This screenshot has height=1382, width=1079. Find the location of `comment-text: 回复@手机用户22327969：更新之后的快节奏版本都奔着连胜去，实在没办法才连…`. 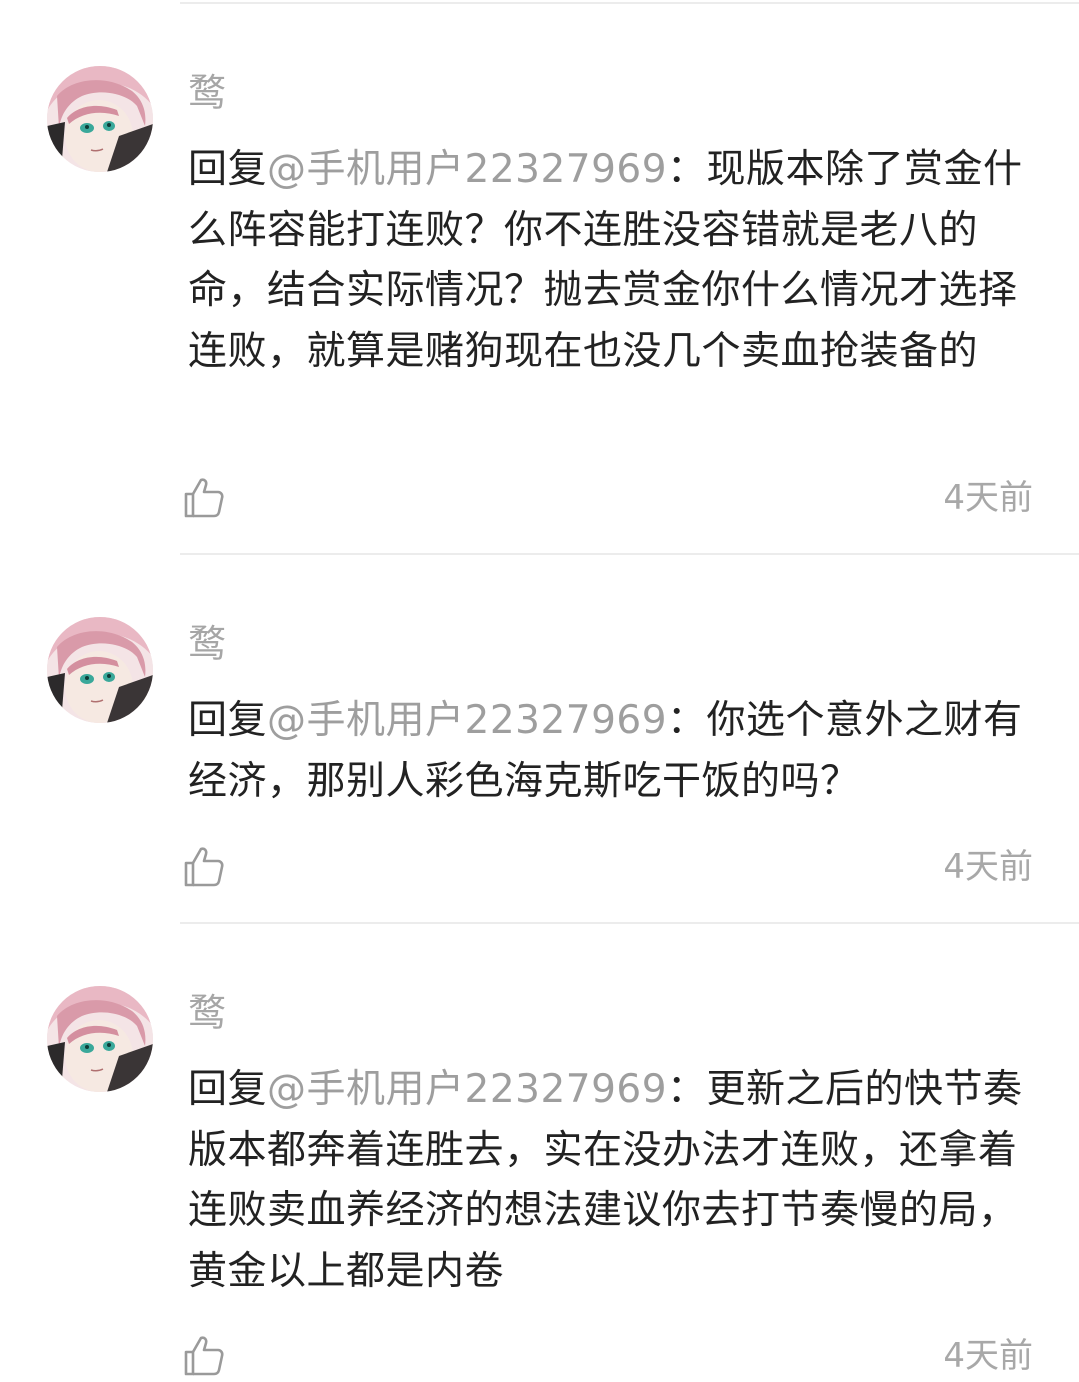

comment-text: 回复@手机用户22327969：更新之后的快节奏版本都奔着连胜去，实在没办法才连… is located at coordinates (613, 1181).